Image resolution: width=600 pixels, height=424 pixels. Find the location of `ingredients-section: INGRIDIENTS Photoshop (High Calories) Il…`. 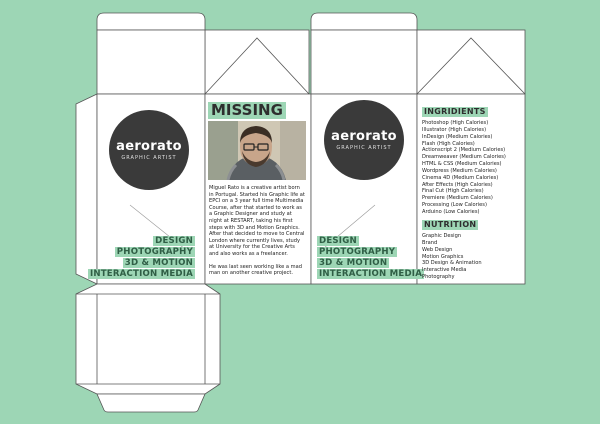

ingredients-section: INGRIDIENTS Photoshop (High Calories) Il… is located at coordinates (472, 157).